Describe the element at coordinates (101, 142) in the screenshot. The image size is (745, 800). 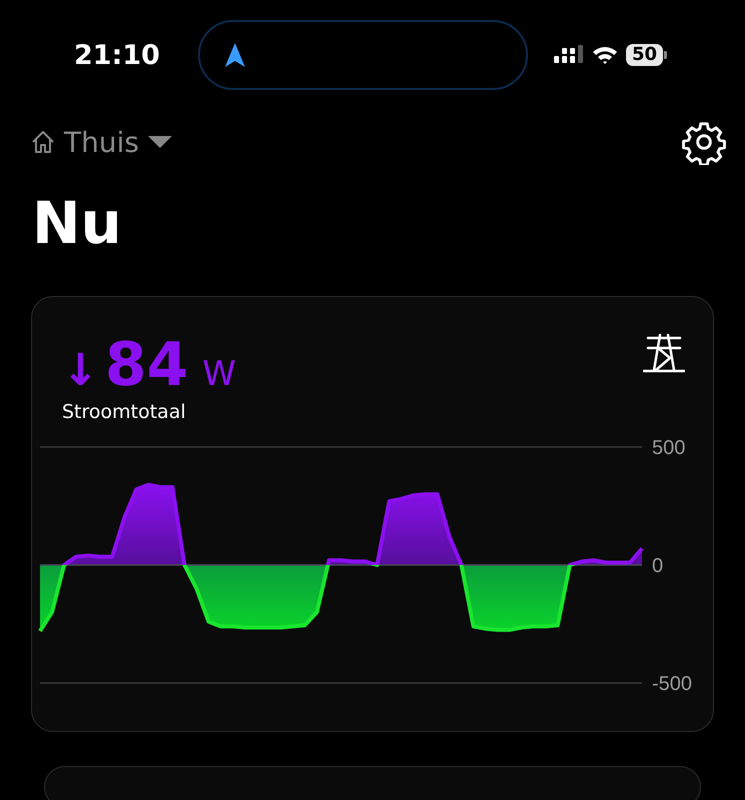
I see `location-selector: Thuis` at that location.